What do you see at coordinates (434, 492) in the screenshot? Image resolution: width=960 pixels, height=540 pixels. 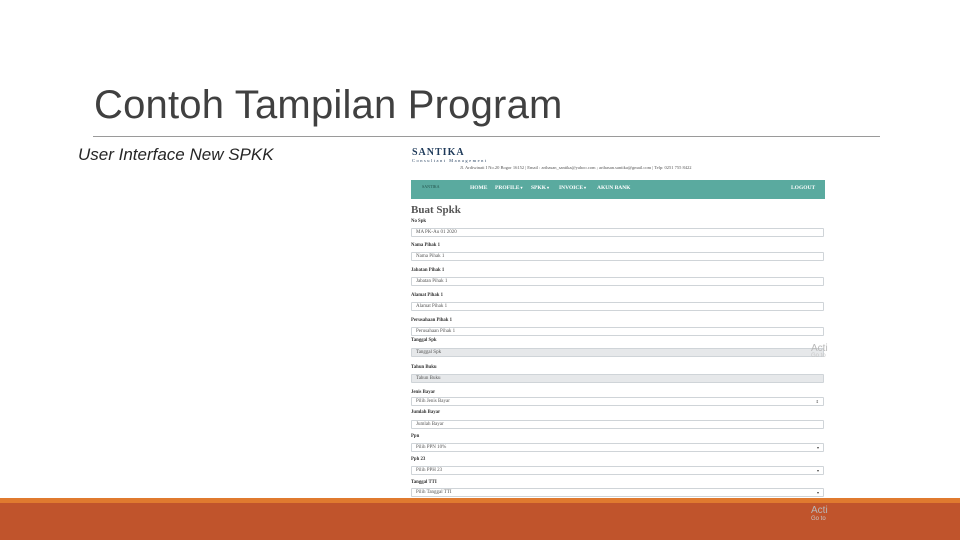 I see `select-tanggal-tti-value: Pilih Tanggal TTI` at bounding box center [434, 492].